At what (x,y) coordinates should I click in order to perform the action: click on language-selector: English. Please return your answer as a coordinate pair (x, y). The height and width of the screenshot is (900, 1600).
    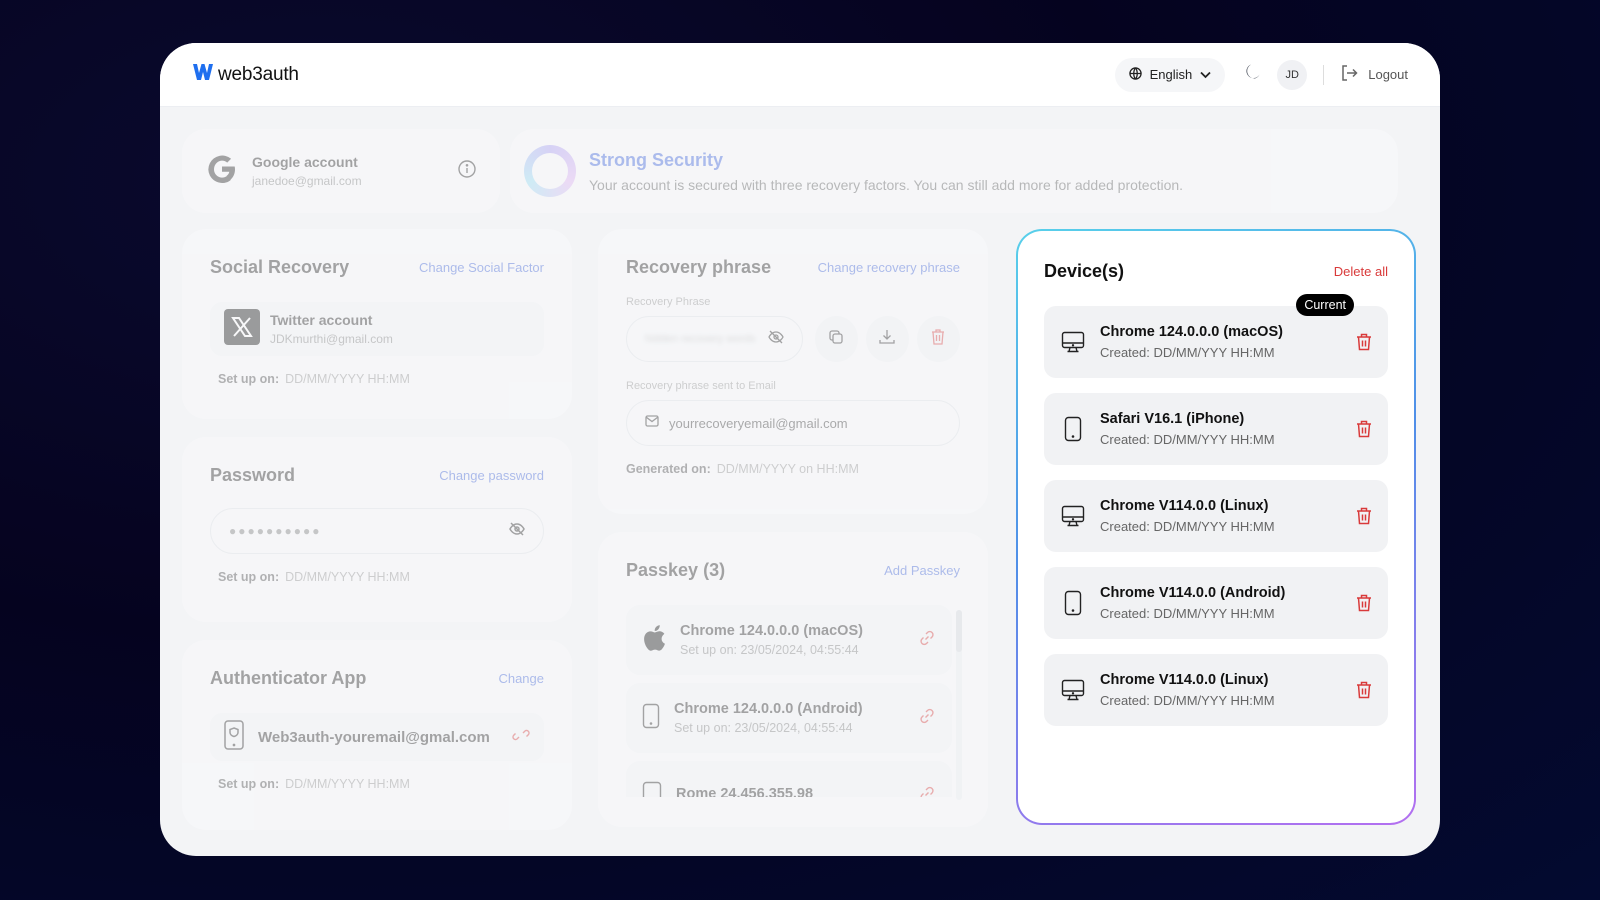
    Looking at the image, I should click on (1170, 74).